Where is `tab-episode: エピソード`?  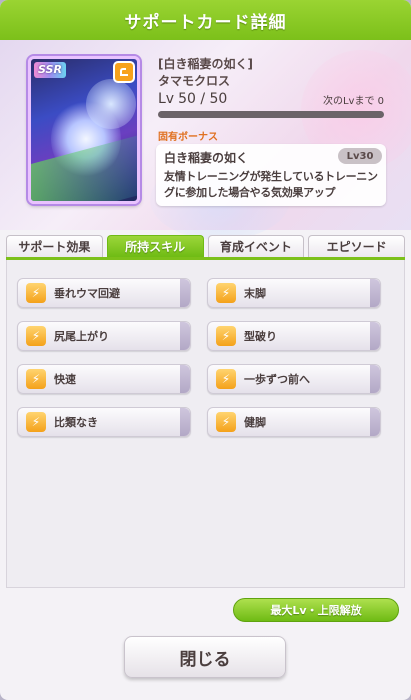
tab-episode: エピソード is located at coordinates (356, 246).